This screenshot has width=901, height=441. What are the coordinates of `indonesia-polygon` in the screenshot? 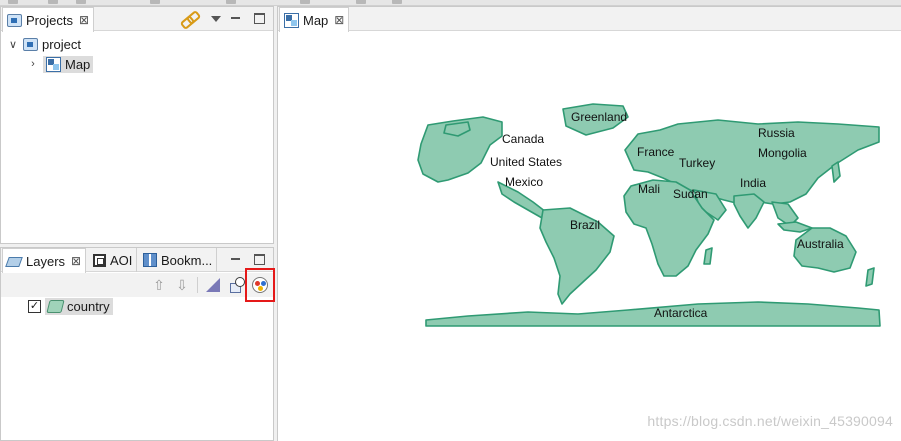 It's located at (795, 227).